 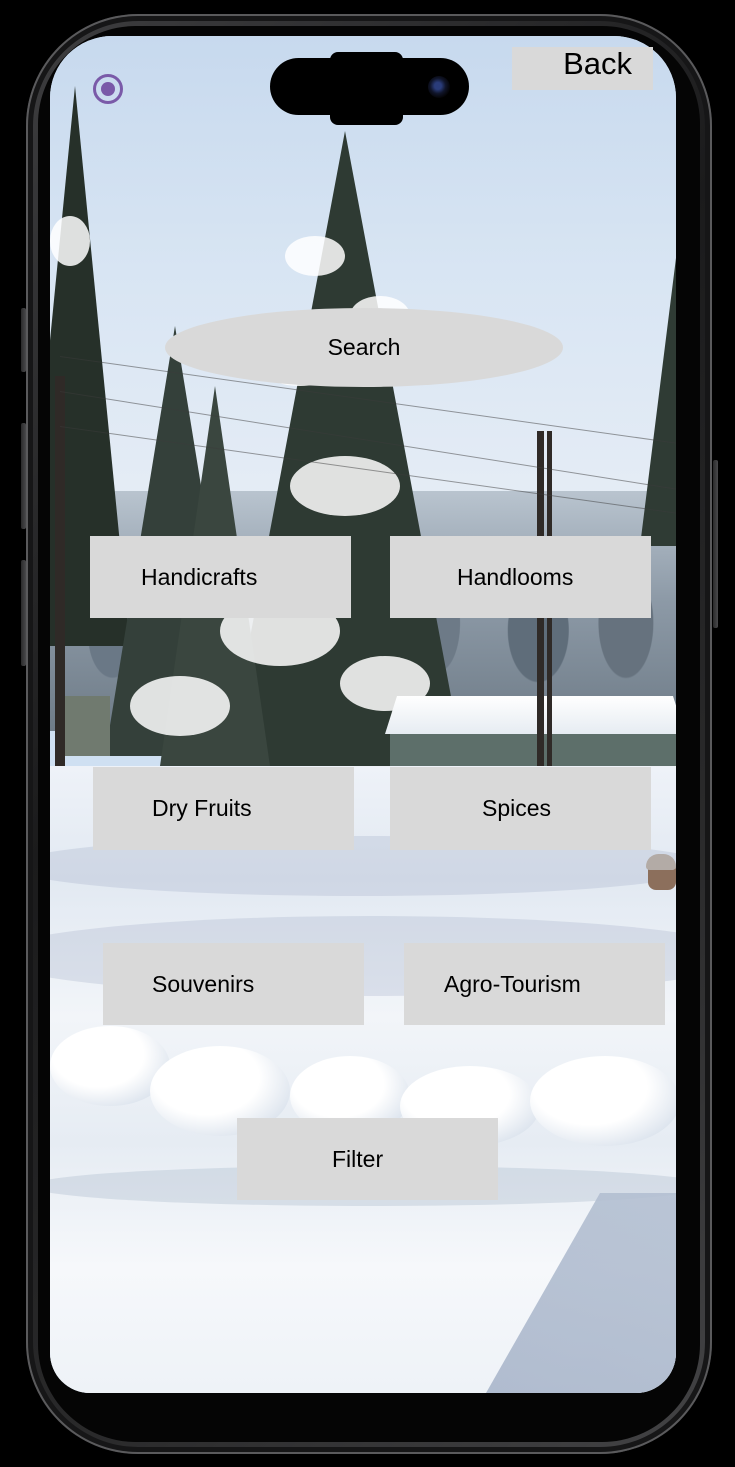 I want to click on category-label: Agro-Tourism, so click(x=512, y=983).